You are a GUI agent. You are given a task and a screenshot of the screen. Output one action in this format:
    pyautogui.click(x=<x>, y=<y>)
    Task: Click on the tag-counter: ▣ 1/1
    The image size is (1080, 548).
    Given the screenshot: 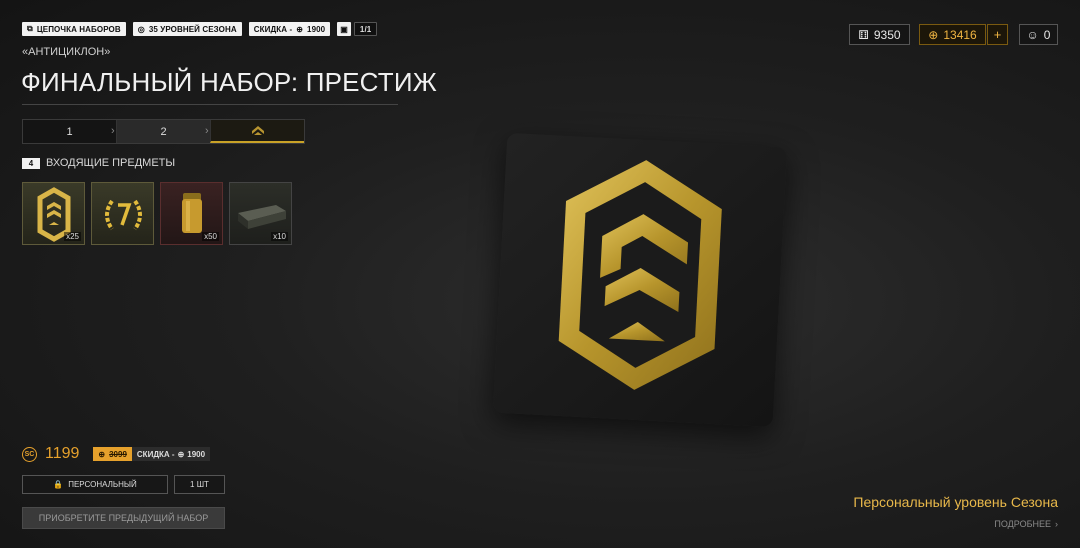 What is the action you would take?
    pyautogui.click(x=357, y=29)
    